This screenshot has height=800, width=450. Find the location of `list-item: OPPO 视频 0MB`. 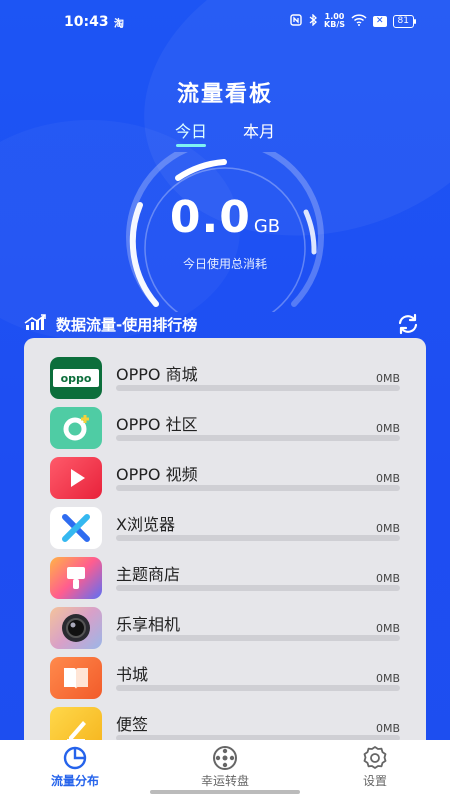

list-item: OPPO 视频 0MB is located at coordinates (225, 478).